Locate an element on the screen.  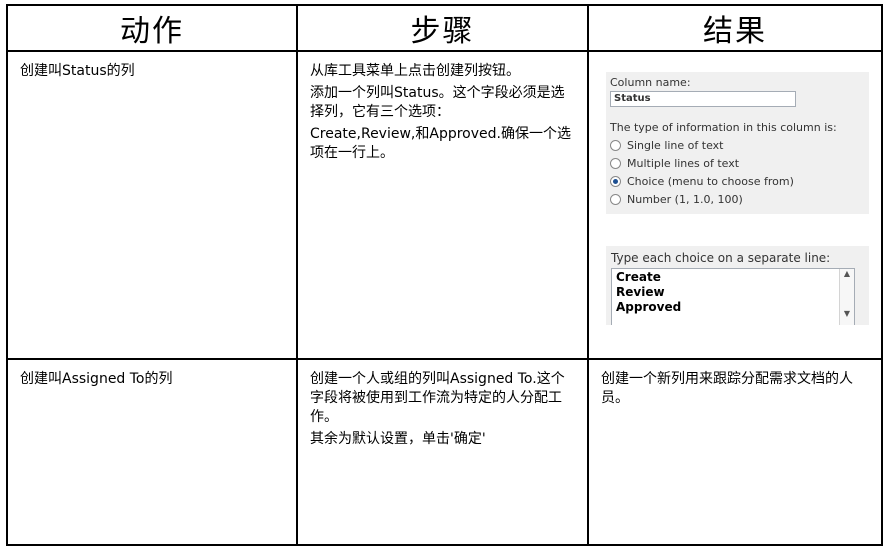
scroll-down-icon: ▼ is located at coordinates (847, 314).